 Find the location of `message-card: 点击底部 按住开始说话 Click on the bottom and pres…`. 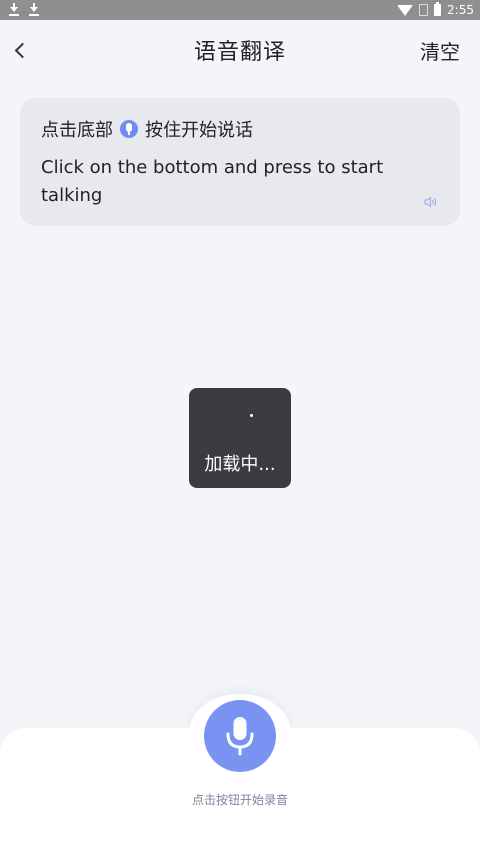

message-card: 点击底部 按住开始说话 Click on the bottom and pres… is located at coordinates (240, 162).